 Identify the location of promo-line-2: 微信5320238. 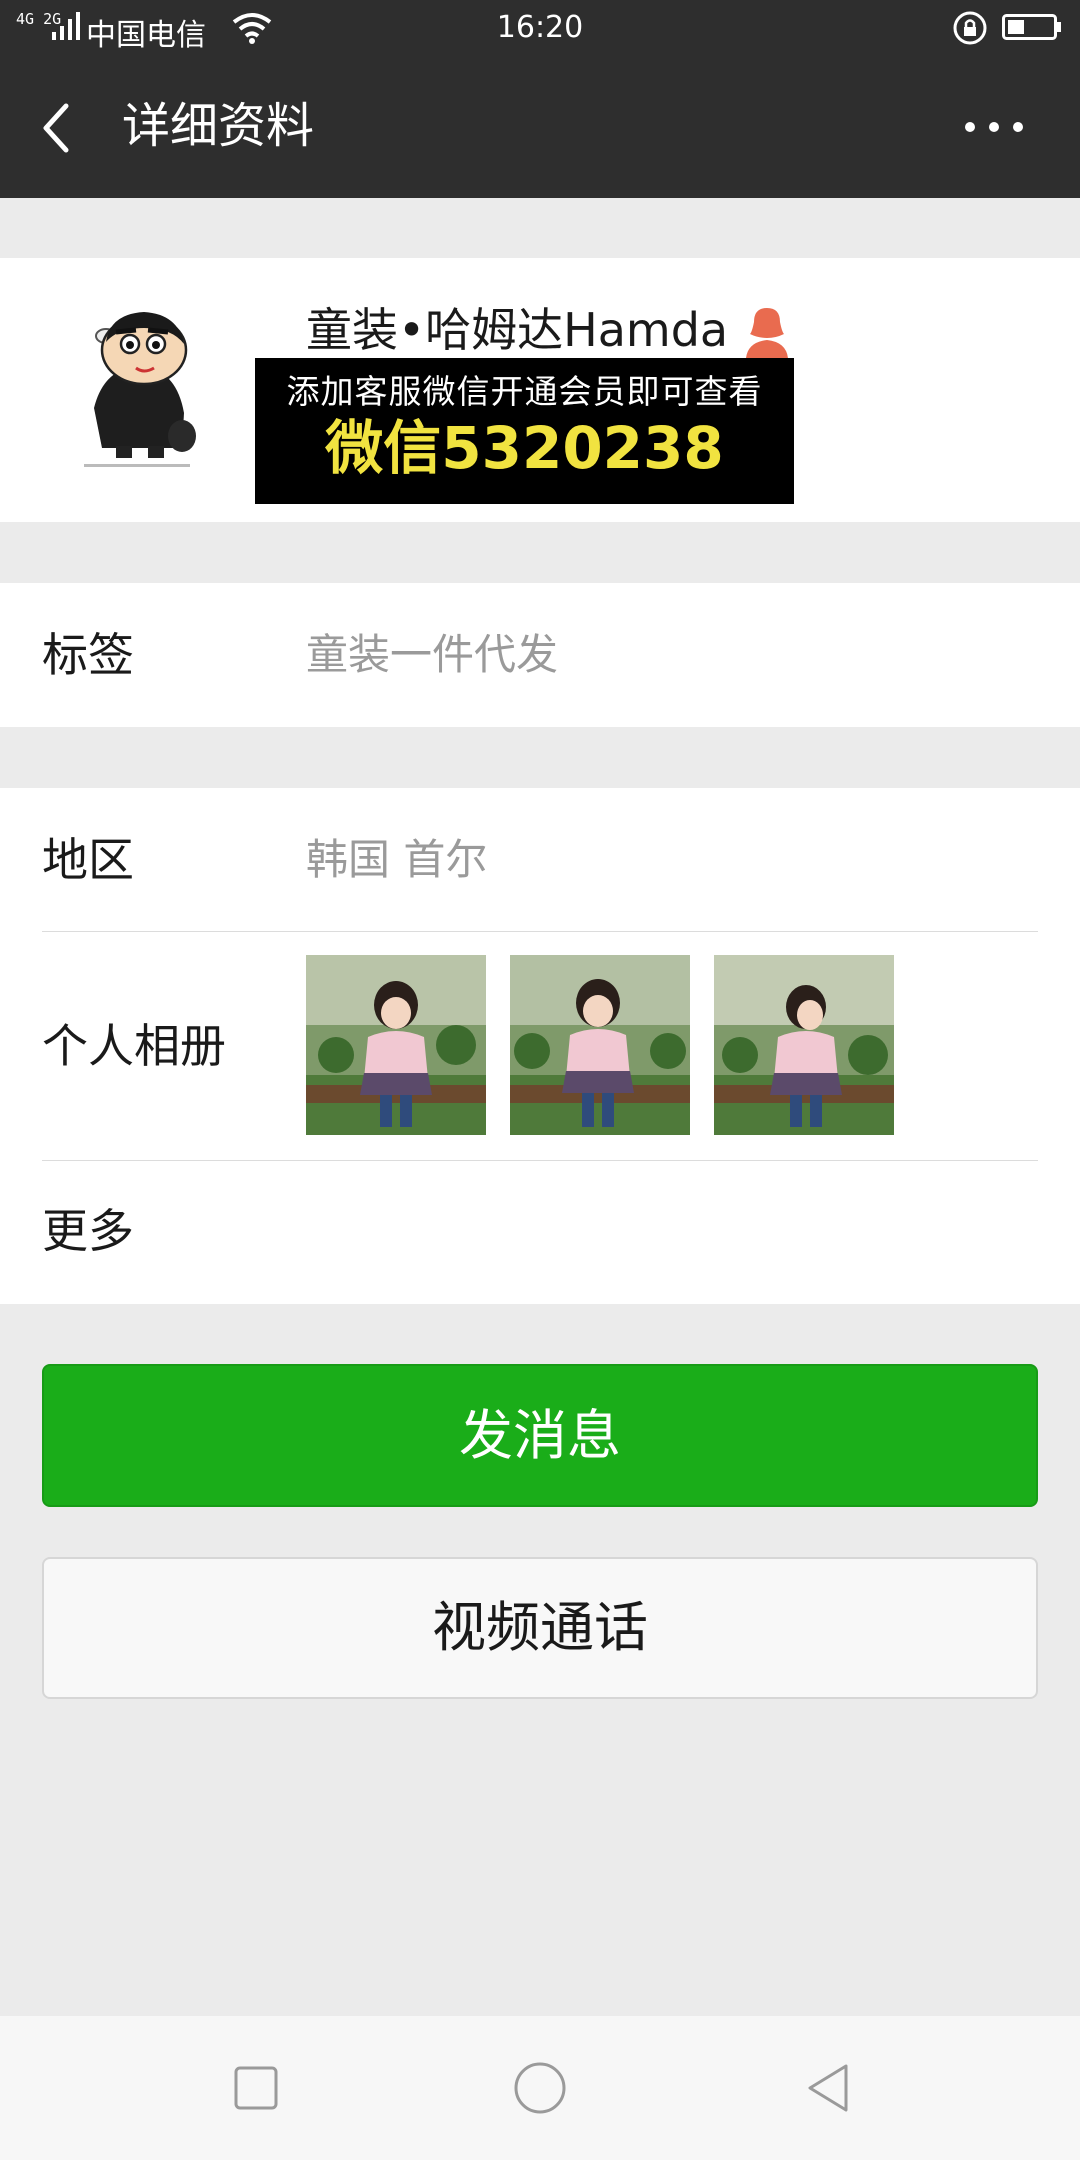
(524, 448).